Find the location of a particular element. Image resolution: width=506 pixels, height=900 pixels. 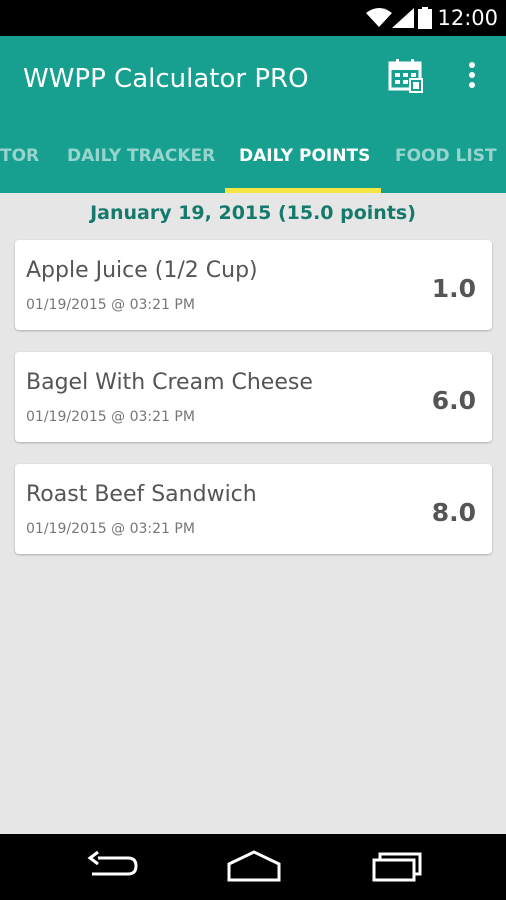

wifi-icon is located at coordinates (379, 17).